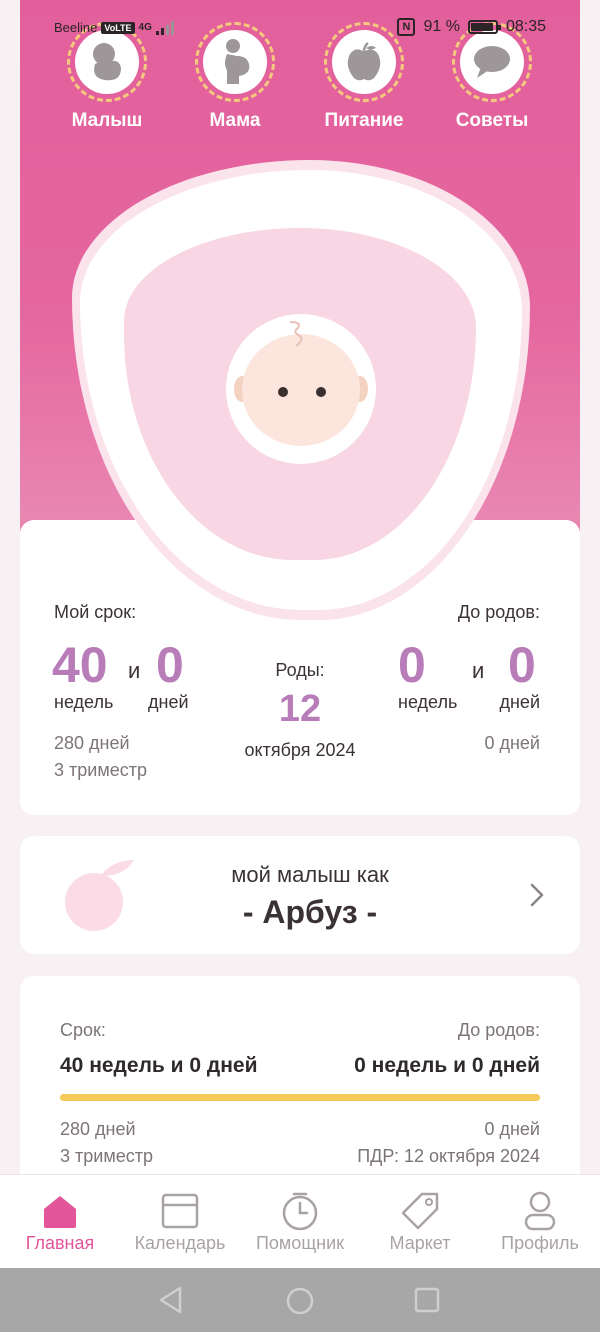 This screenshot has height=1332, width=600. I want to click on until-value: 0 недель и 0 дней, so click(447, 1065).